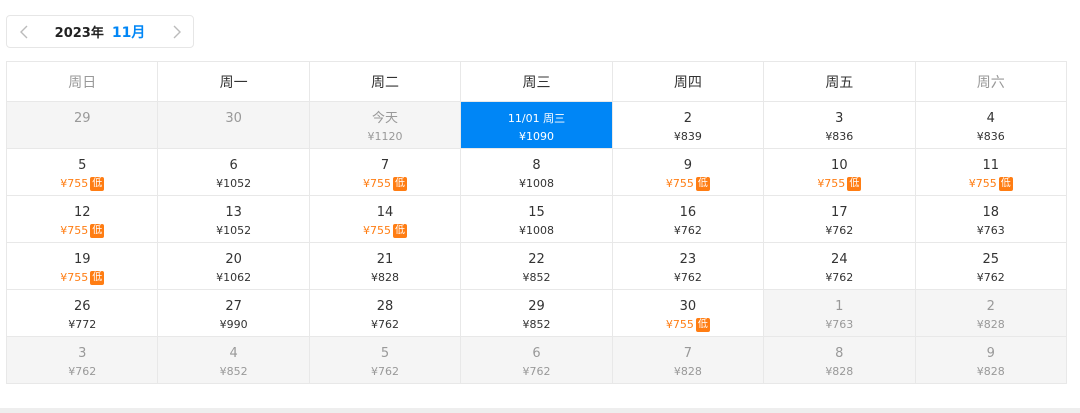  I want to click on calendar-day-cell: 30 ¥755 低, so click(688, 313).